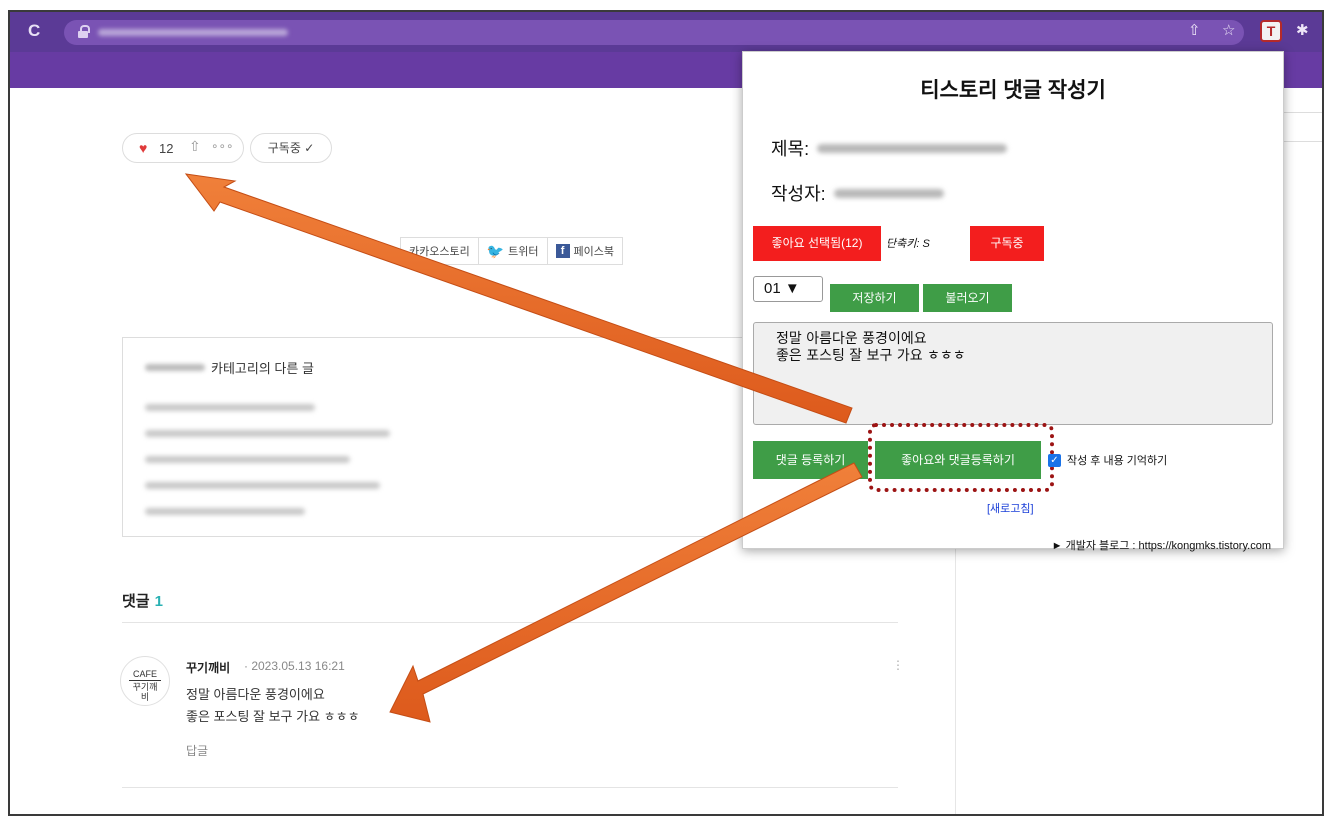 Image resolution: width=1331 pixels, height=823 pixels. What do you see at coordinates (626, 592) in the screenshot?
I see `arrow-to-comment` at bounding box center [626, 592].